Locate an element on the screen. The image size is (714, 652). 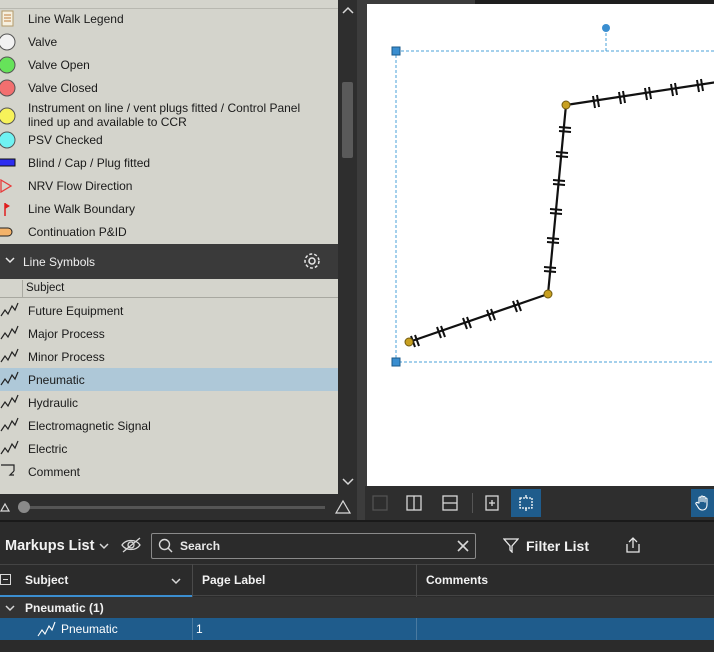
tool-chest-scrollbar is located at coordinates (347, 247).